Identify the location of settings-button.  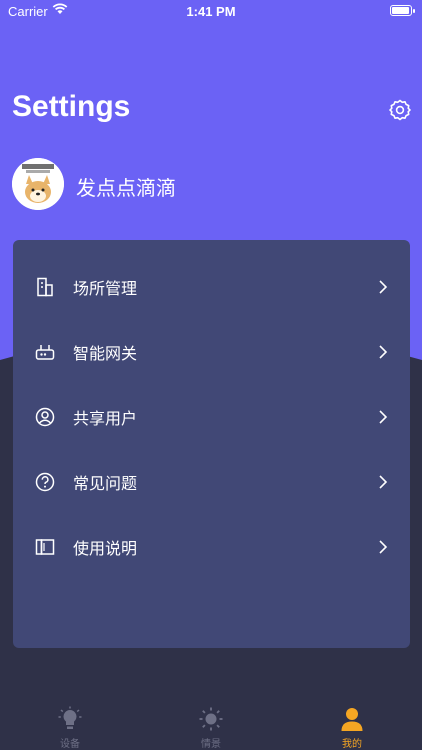
(400, 110).